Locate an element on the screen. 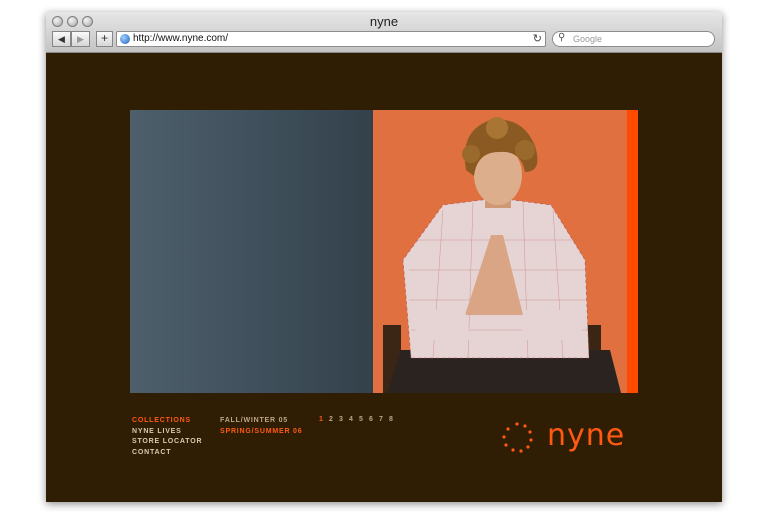 This screenshot has height=515, width=765. page-link-6: 6 is located at coordinates (374, 419).